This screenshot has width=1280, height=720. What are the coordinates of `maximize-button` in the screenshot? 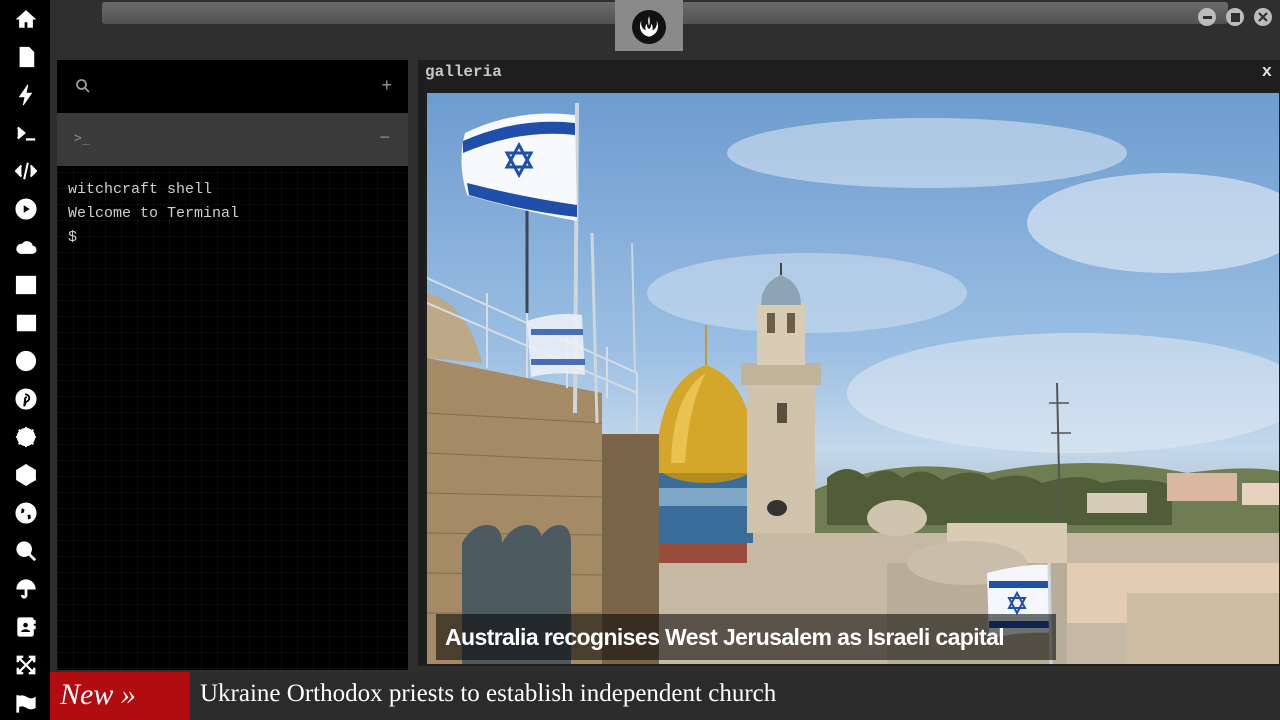 It's located at (1235, 17).